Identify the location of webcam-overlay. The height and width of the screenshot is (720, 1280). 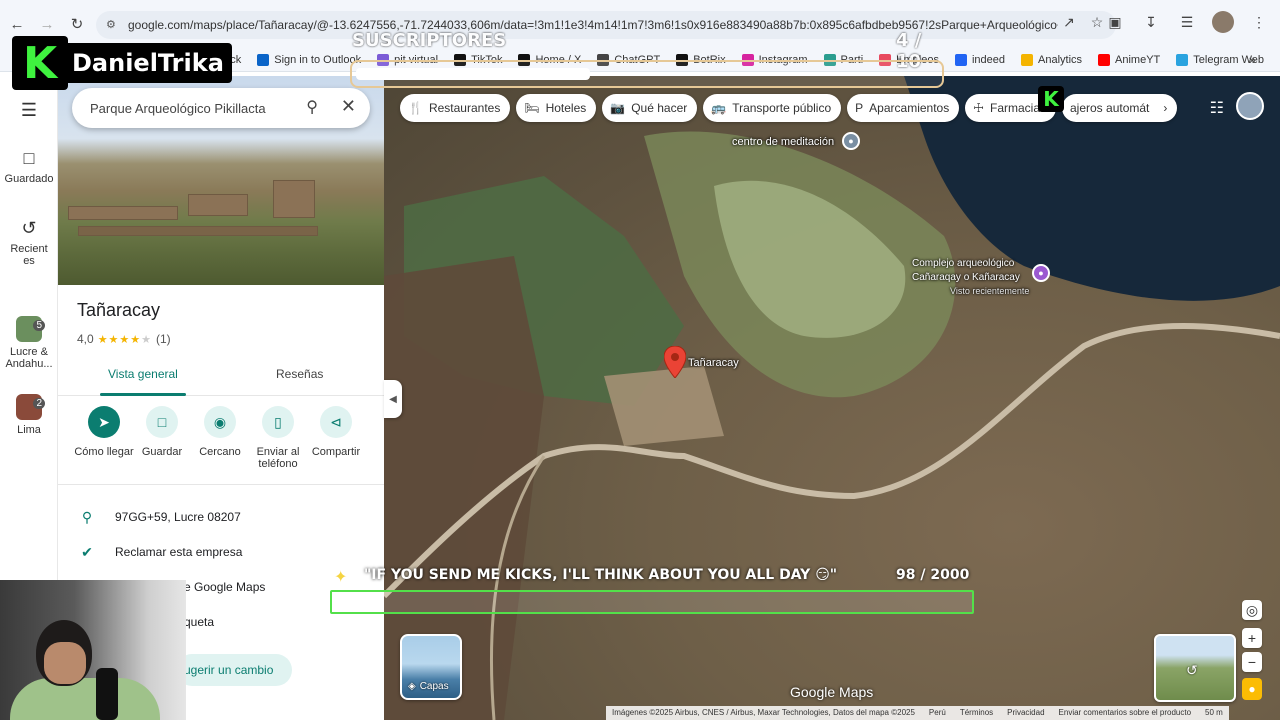
(93, 650).